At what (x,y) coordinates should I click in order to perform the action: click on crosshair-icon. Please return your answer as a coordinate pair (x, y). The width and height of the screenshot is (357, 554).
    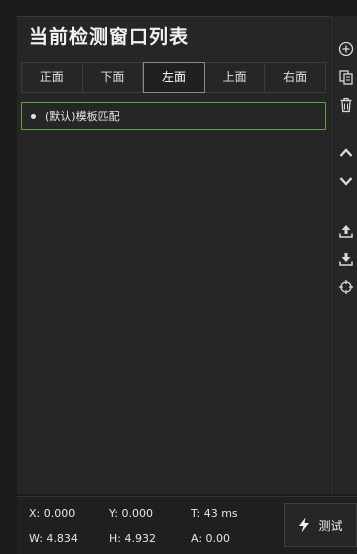
    Looking at the image, I should click on (346, 287).